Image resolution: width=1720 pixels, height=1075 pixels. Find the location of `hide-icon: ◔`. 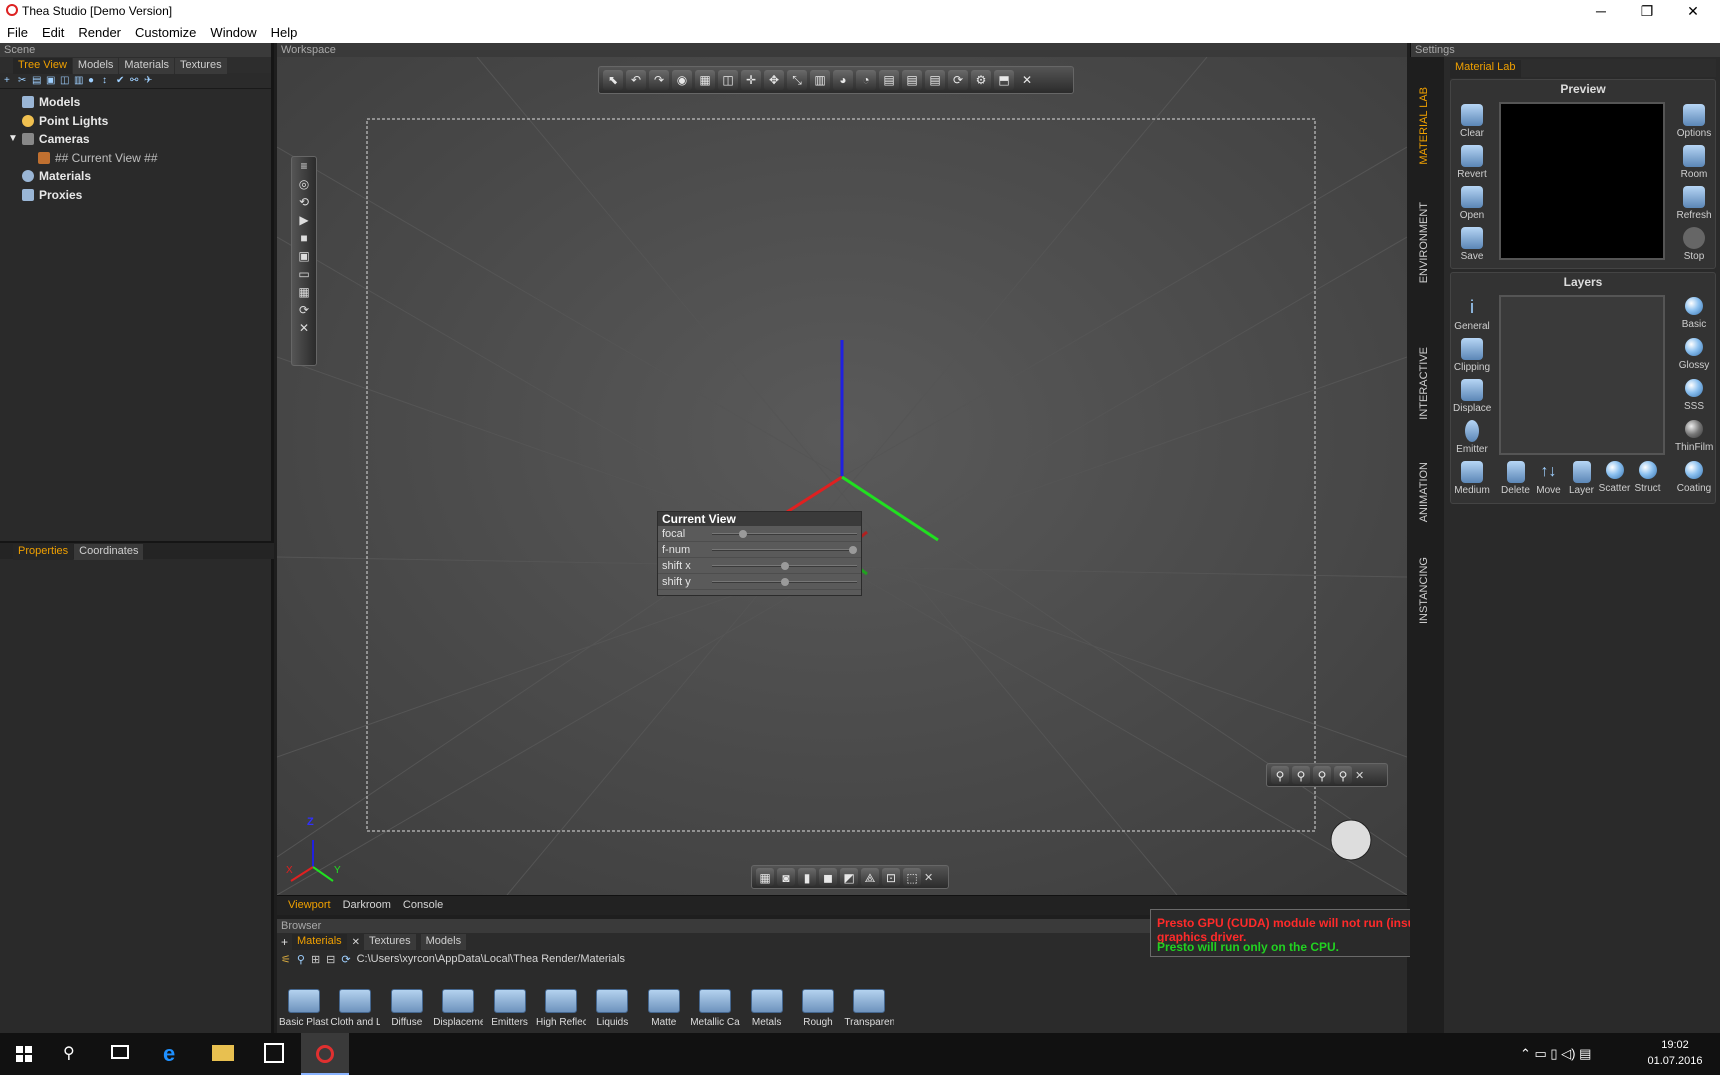

hide-icon: ◔ is located at coordinates (866, 80).